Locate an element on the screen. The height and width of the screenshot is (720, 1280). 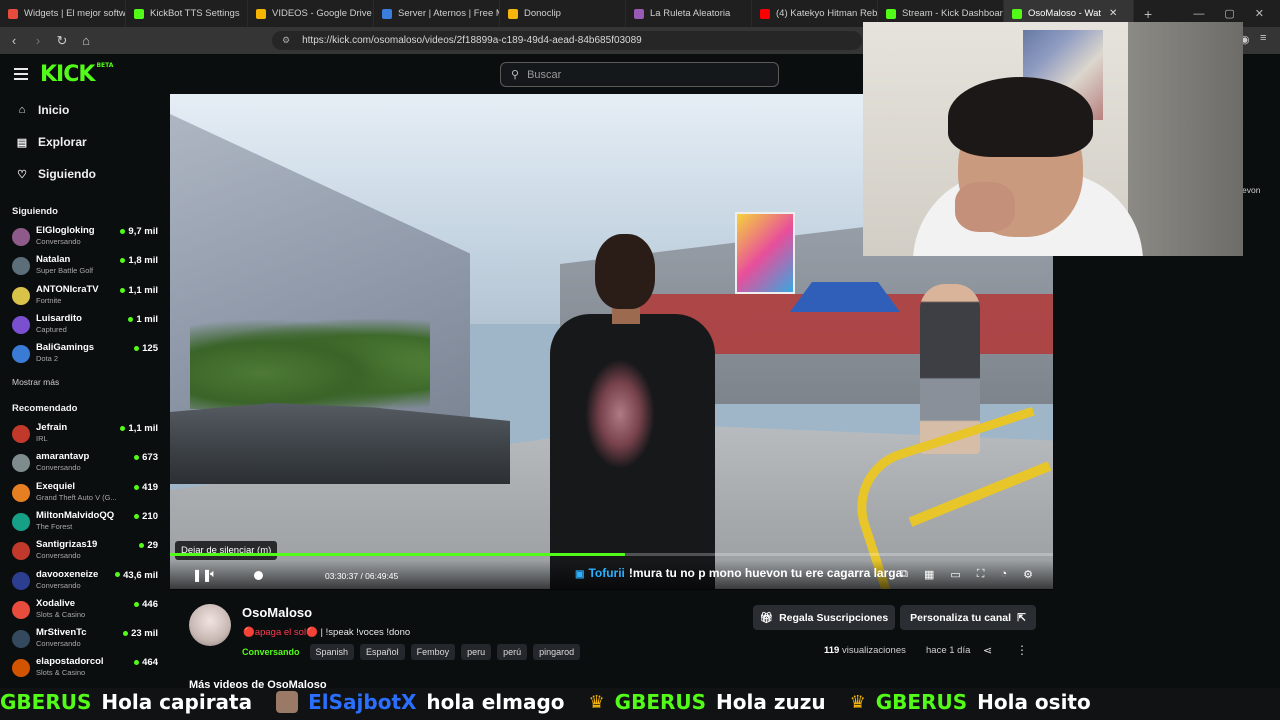
stream-tag: peru is located at coordinates (476, 652).